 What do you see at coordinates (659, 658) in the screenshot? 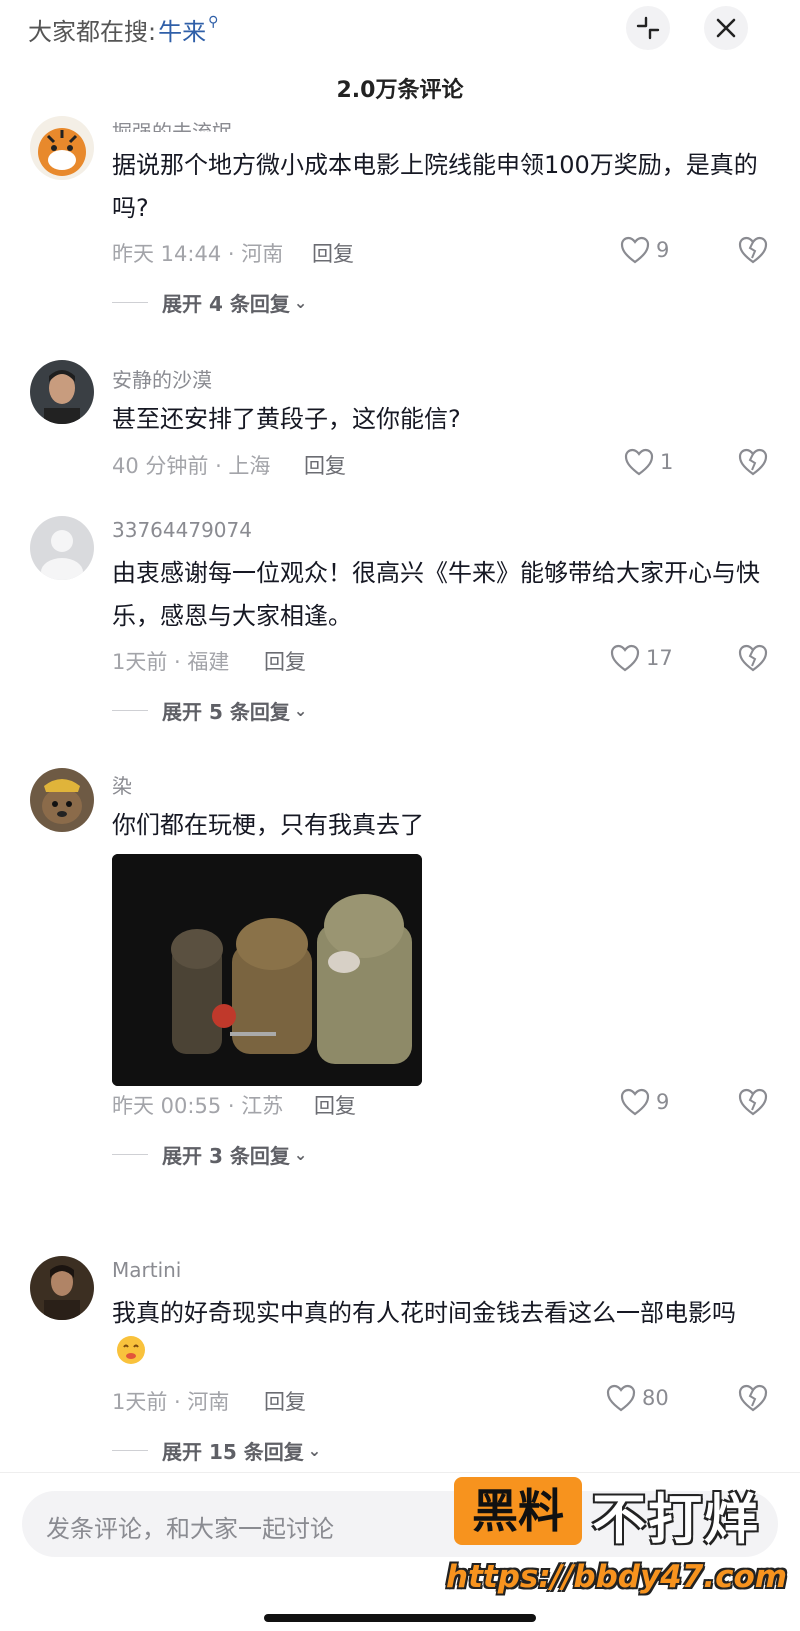
I see `like-count: 17` at bounding box center [659, 658].